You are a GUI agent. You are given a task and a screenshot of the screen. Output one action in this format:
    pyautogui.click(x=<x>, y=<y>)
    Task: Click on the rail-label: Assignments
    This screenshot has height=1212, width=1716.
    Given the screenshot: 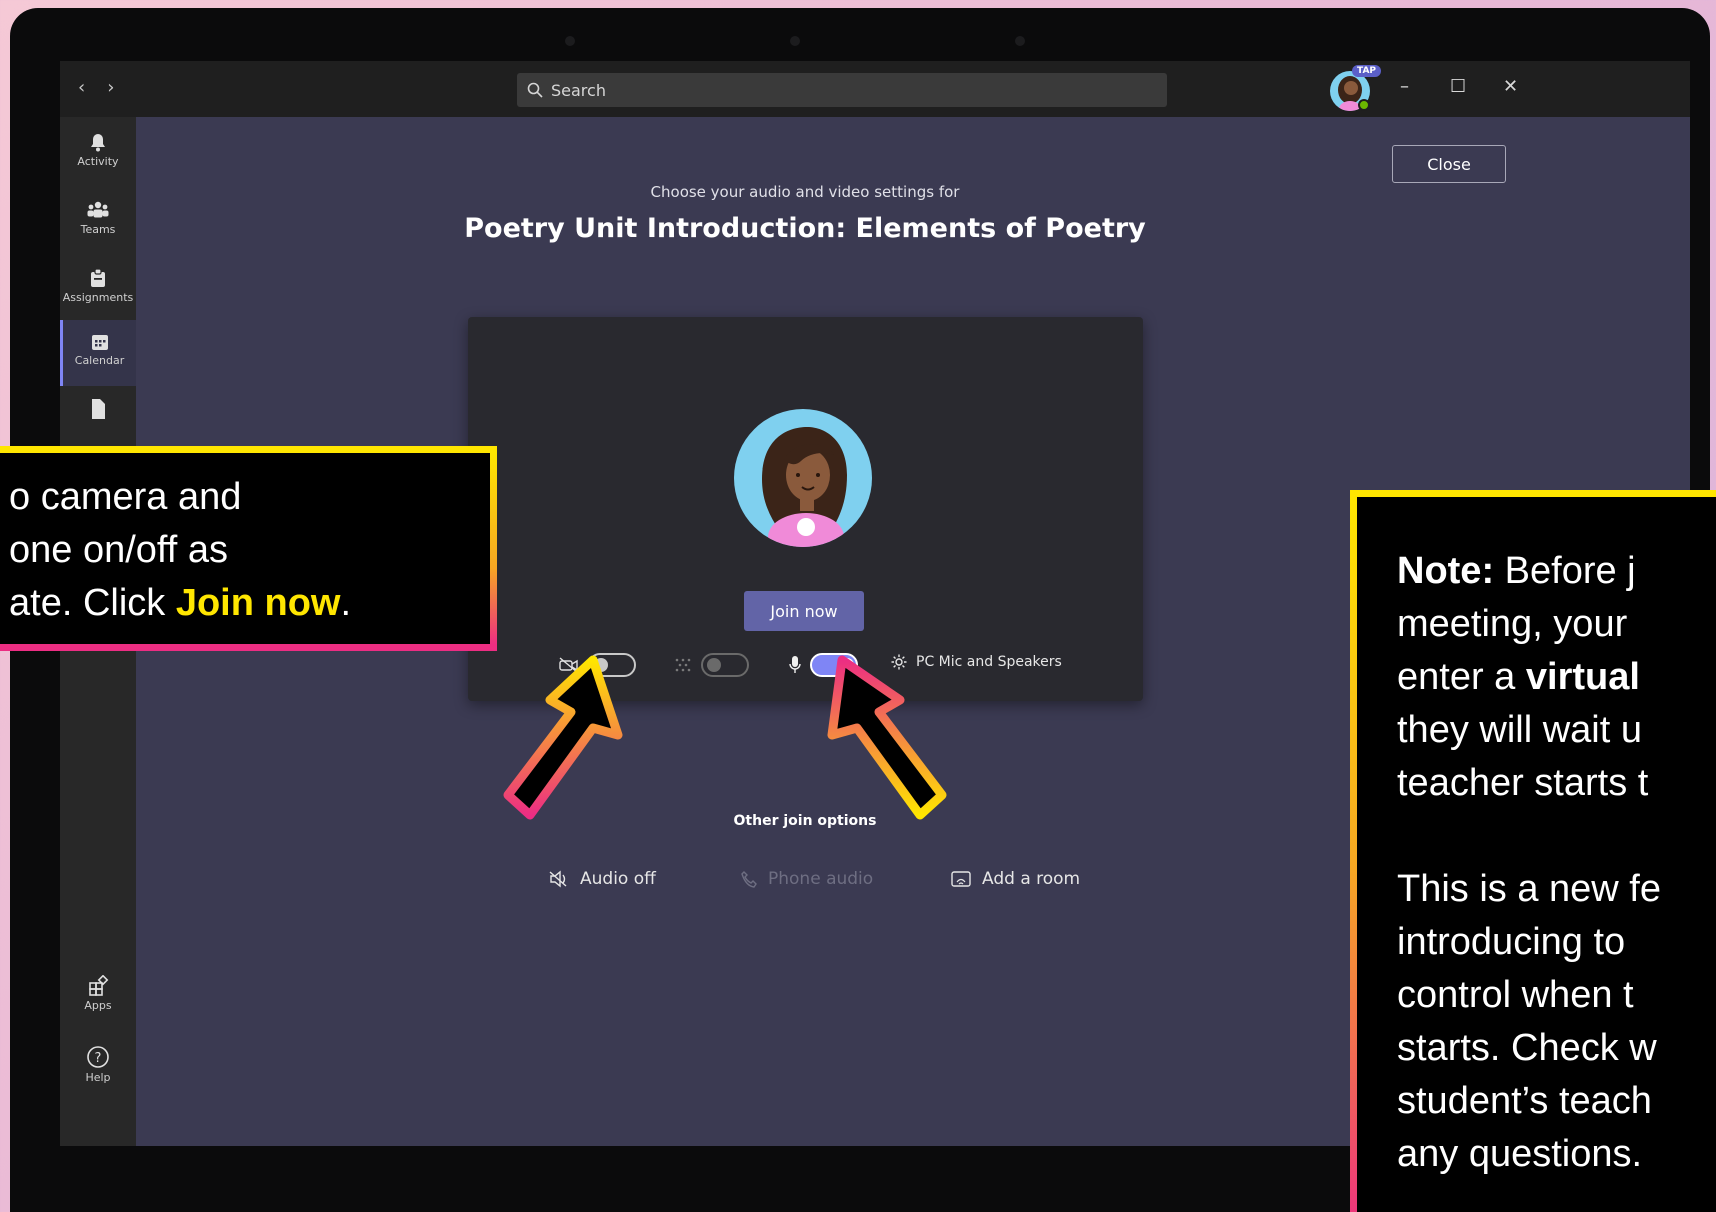 What is the action you would take?
    pyautogui.click(x=98, y=297)
    